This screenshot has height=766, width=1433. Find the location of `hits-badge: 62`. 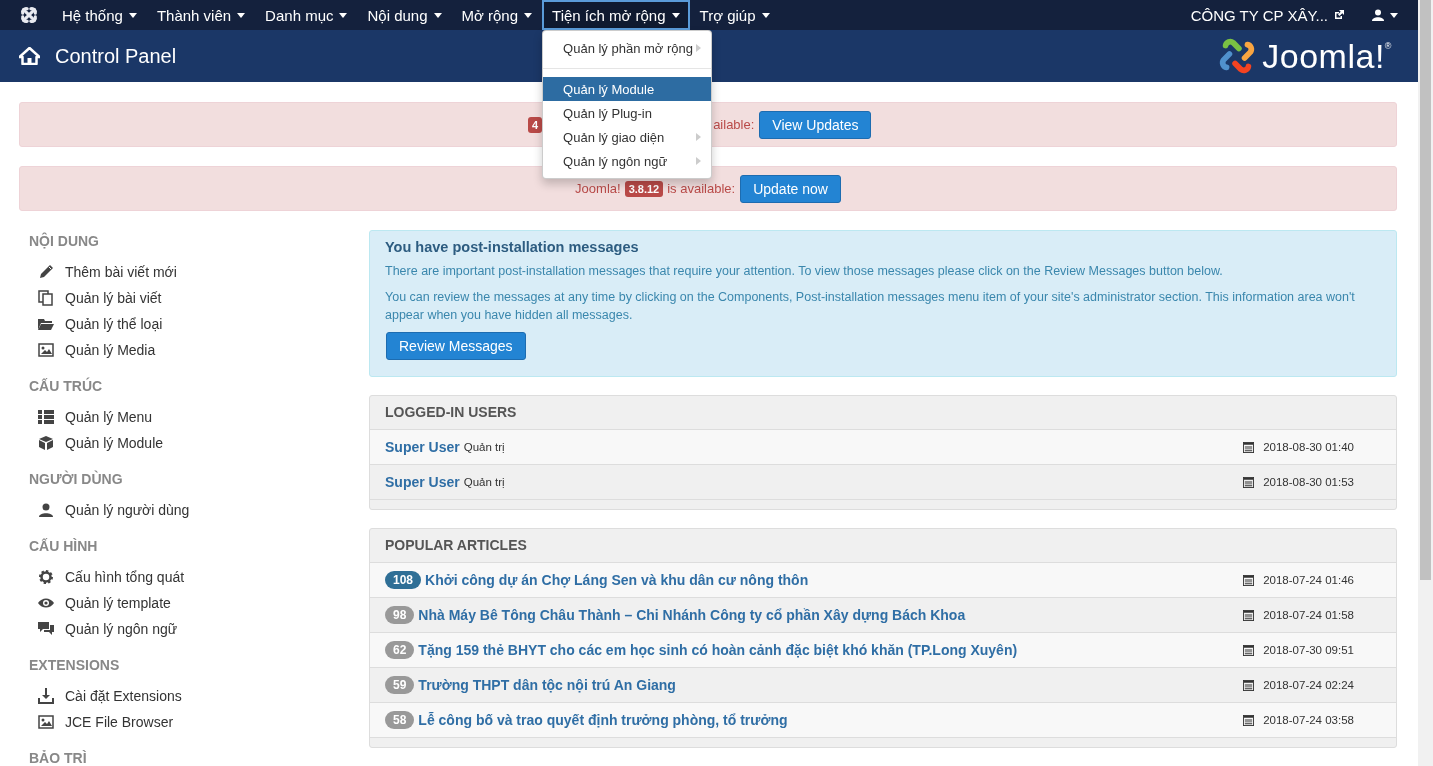

hits-badge: 62 is located at coordinates (400, 650).